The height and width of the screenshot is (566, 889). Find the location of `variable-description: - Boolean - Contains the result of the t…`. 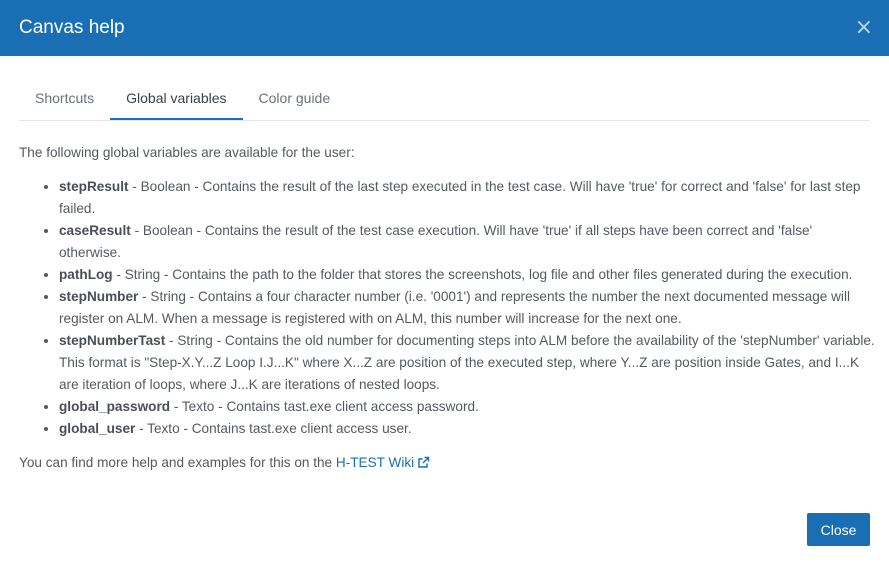

variable-description: - Boolean - Contains the result of the t… is located at coordinates (436, 241).